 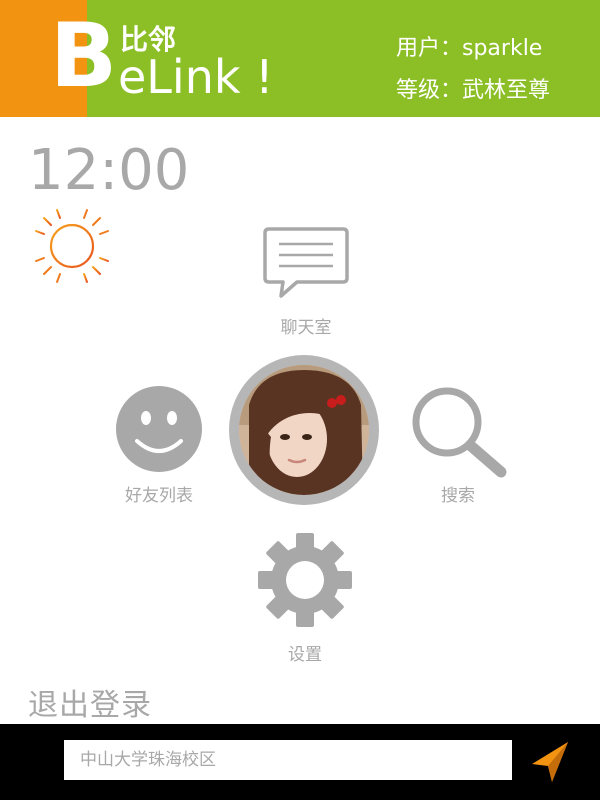 What do you see at coordinates (90, 702) in the screenshot?
I see `logout-button: 退出登录` at bounding box center [90, 702].